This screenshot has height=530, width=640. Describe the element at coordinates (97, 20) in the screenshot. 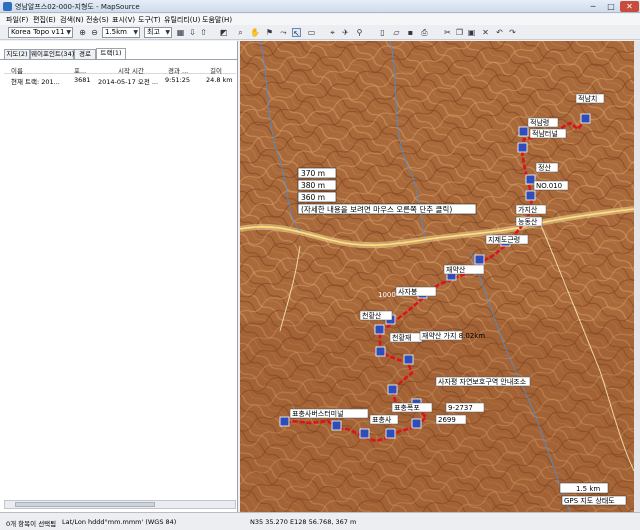

I see `menu-transfer: 전송(S)` at that location.